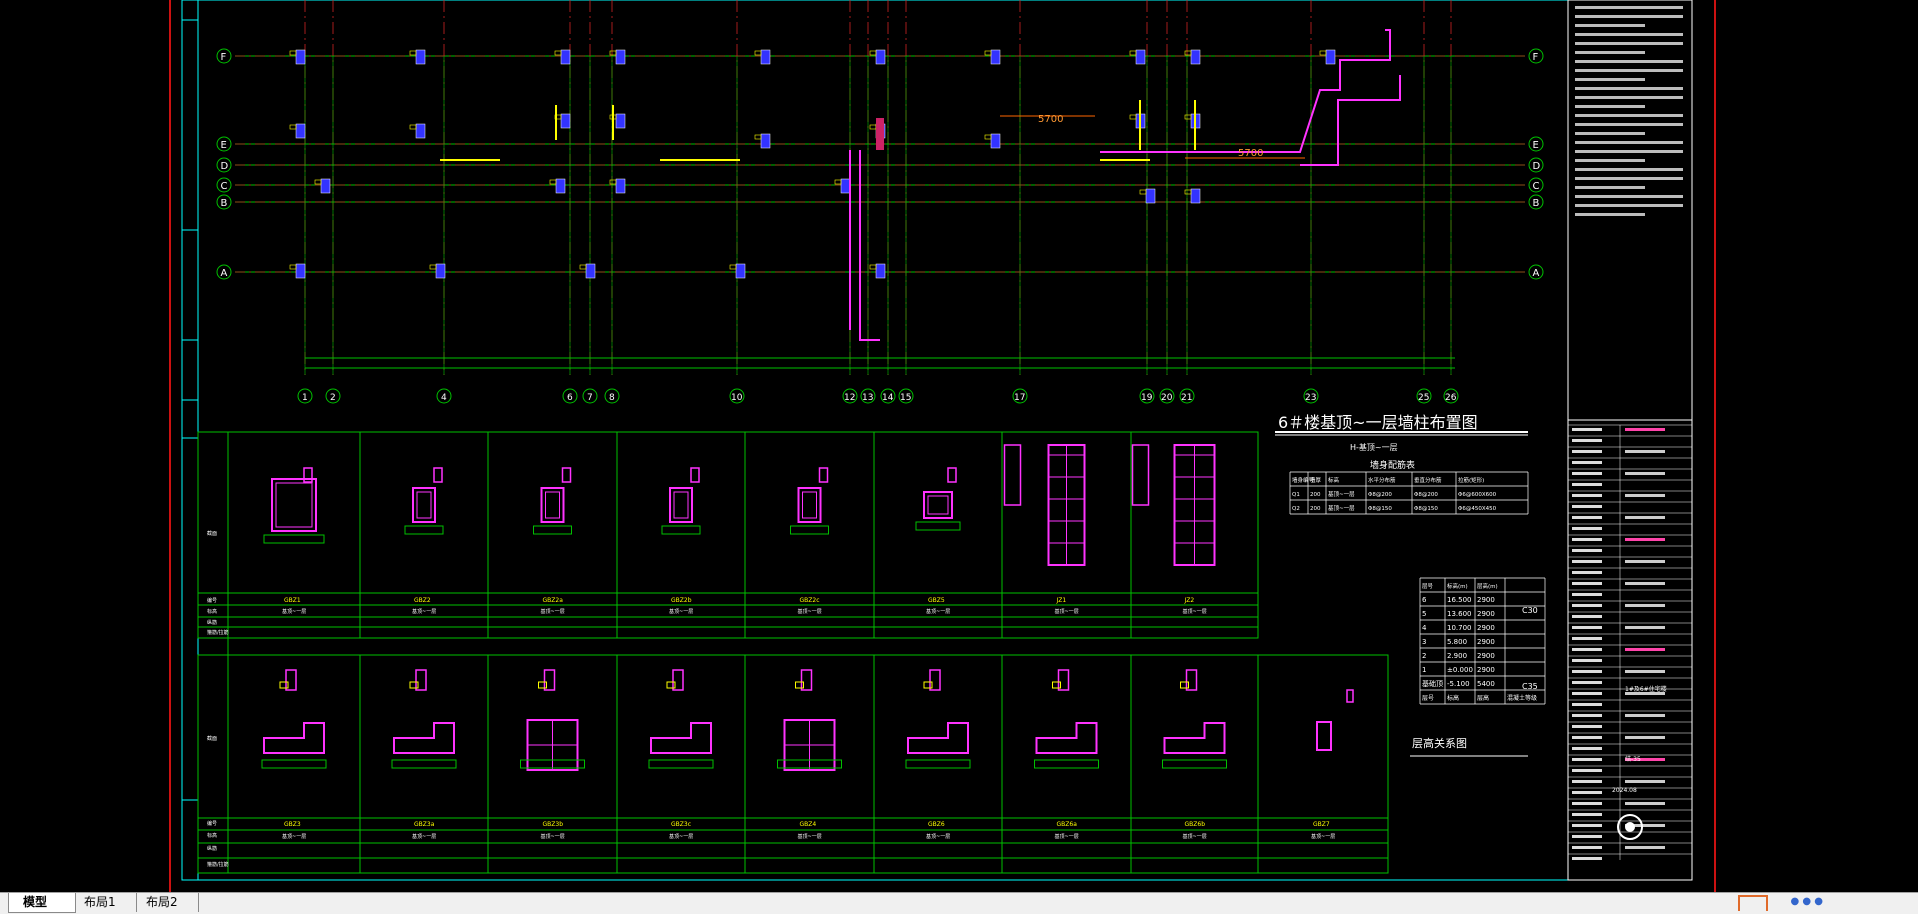 Image resolution: width=1918 pixels, height=914 pixels. What do you see at coordinates (1486, 642) in the screenshot?
I see `floor-table-cell: 2900` at bounding box center [1486, 642].